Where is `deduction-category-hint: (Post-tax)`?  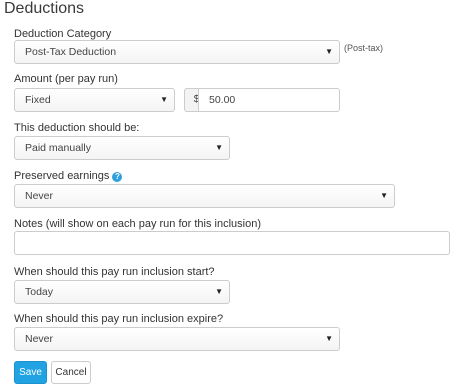
deduction-category-hint: (Post-tax) is located at coordinates (364, 48).